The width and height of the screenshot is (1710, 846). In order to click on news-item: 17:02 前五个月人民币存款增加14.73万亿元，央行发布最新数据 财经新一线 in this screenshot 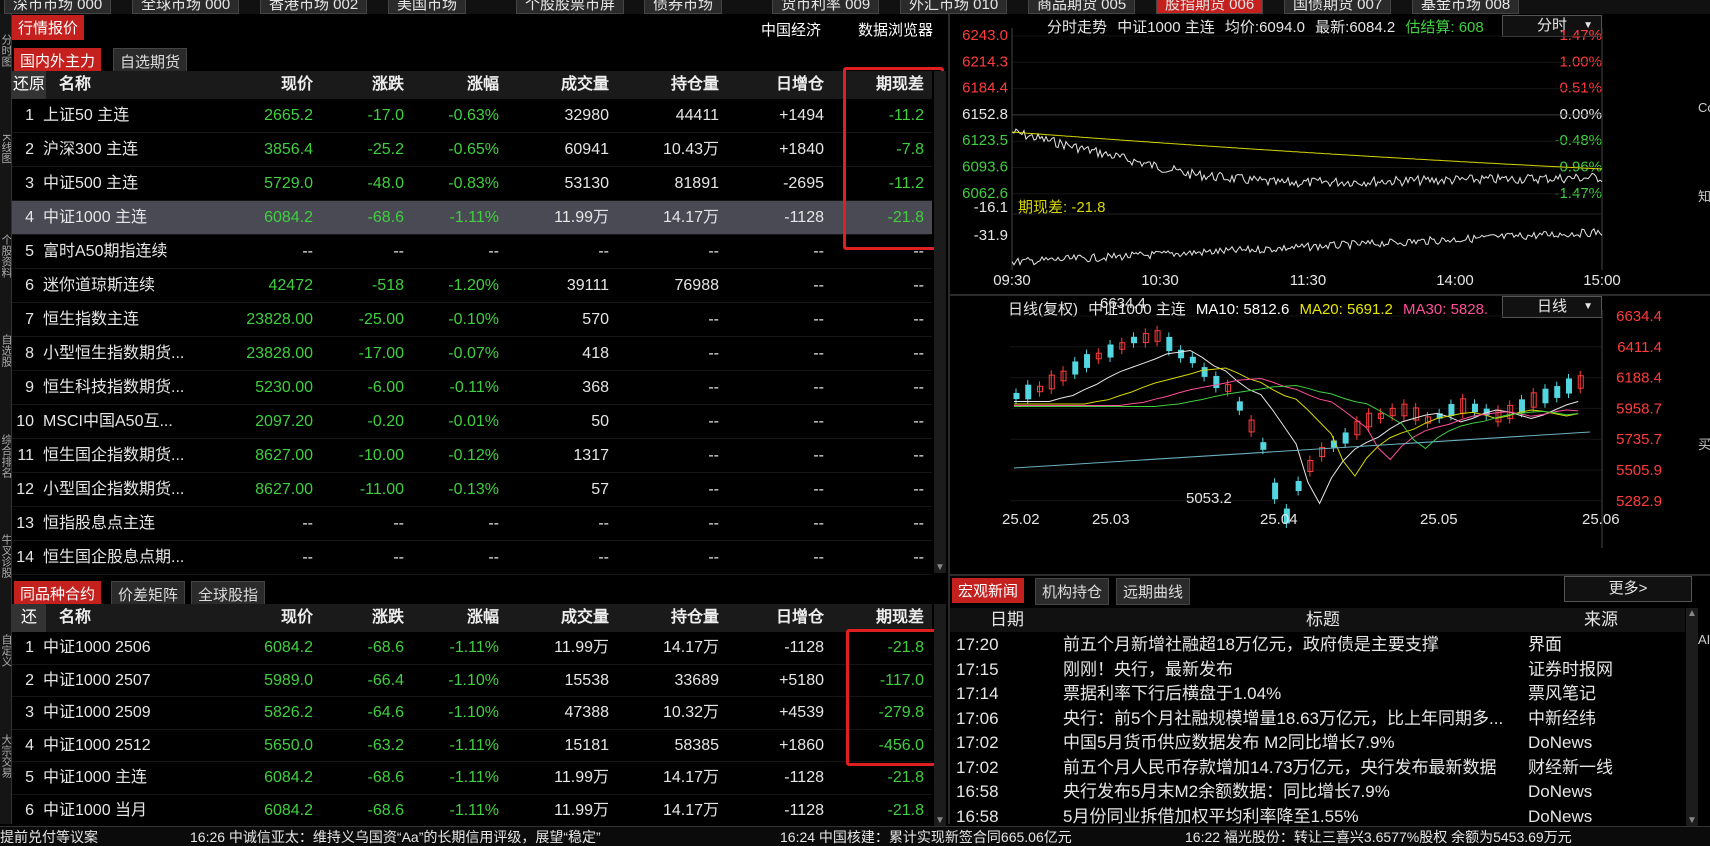, I will do `click(1317, 767)`.